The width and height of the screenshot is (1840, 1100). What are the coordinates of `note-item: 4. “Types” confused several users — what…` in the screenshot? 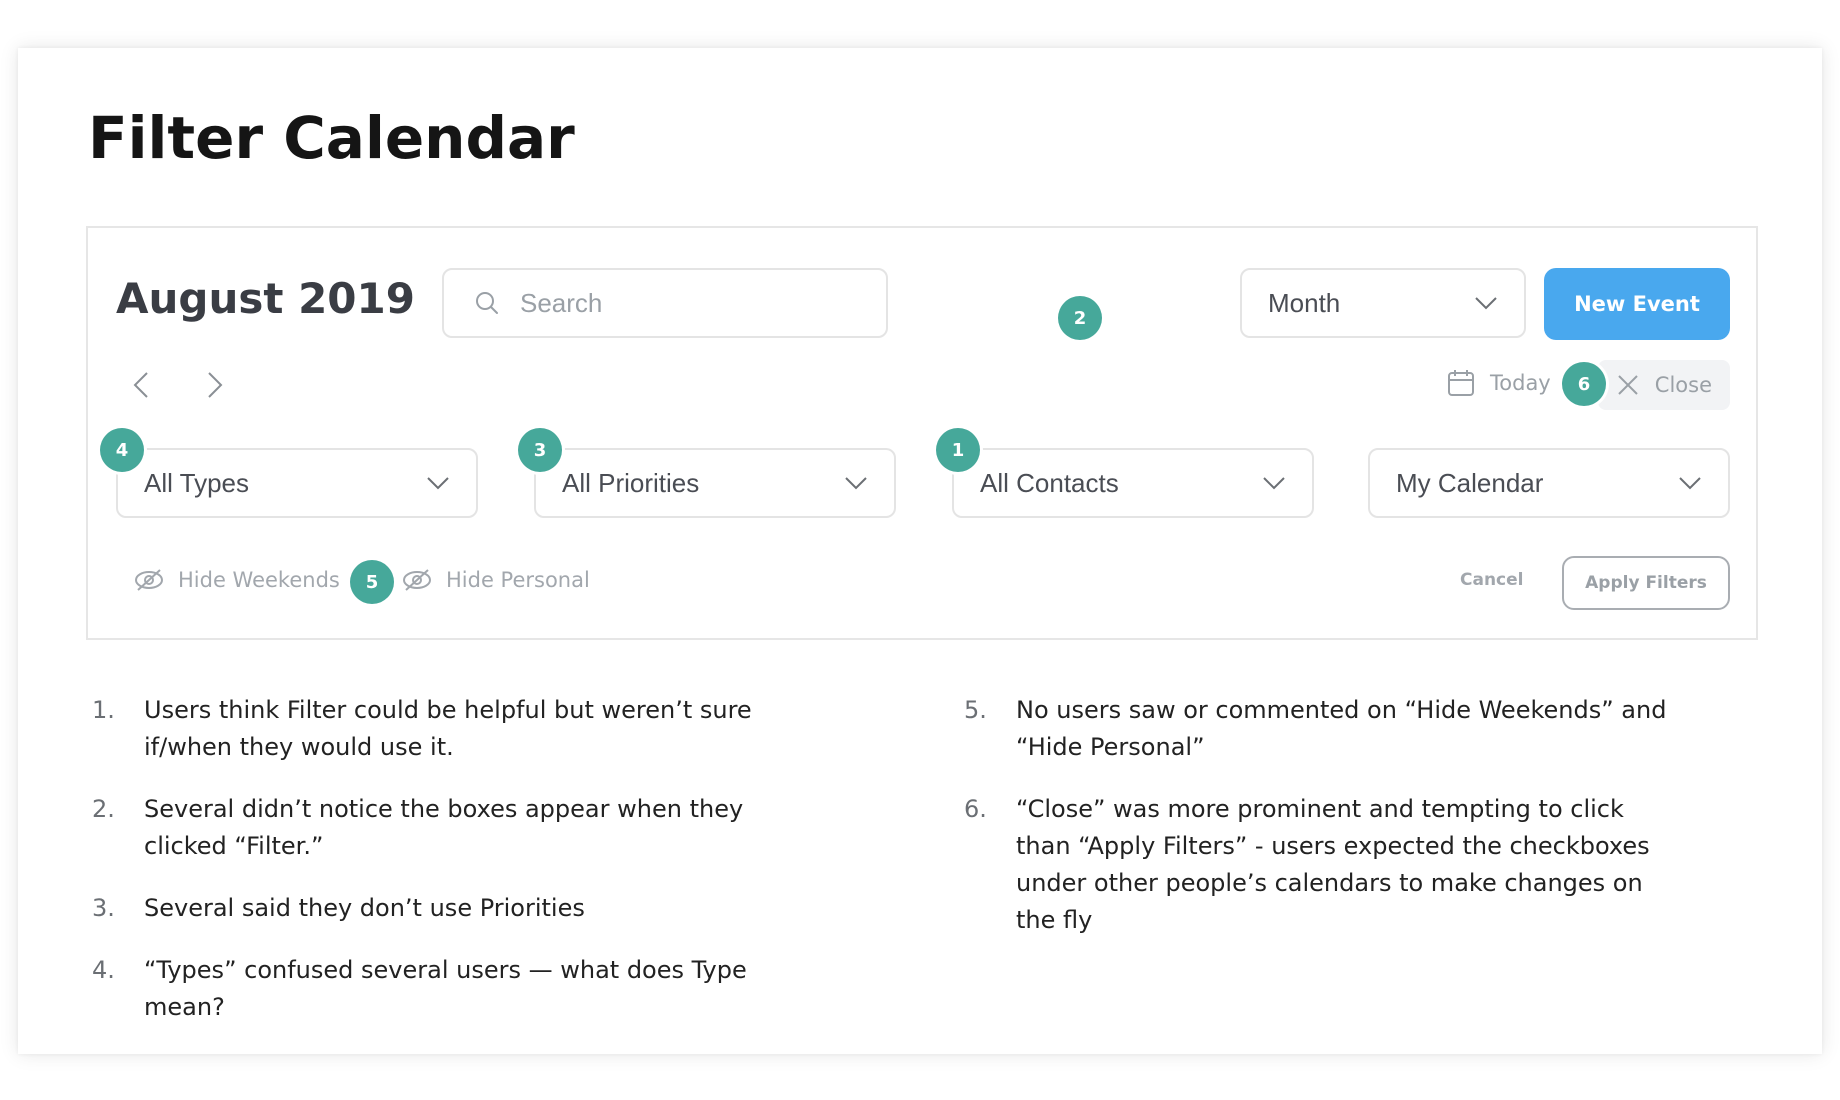 It's located at (448, 989).